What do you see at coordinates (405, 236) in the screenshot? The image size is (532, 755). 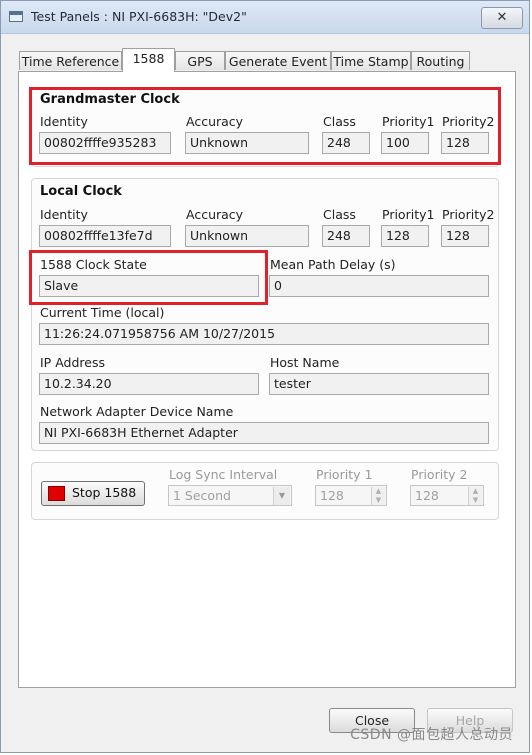 I see `local-priority1-field: 128` at bounding box center [405, 236].